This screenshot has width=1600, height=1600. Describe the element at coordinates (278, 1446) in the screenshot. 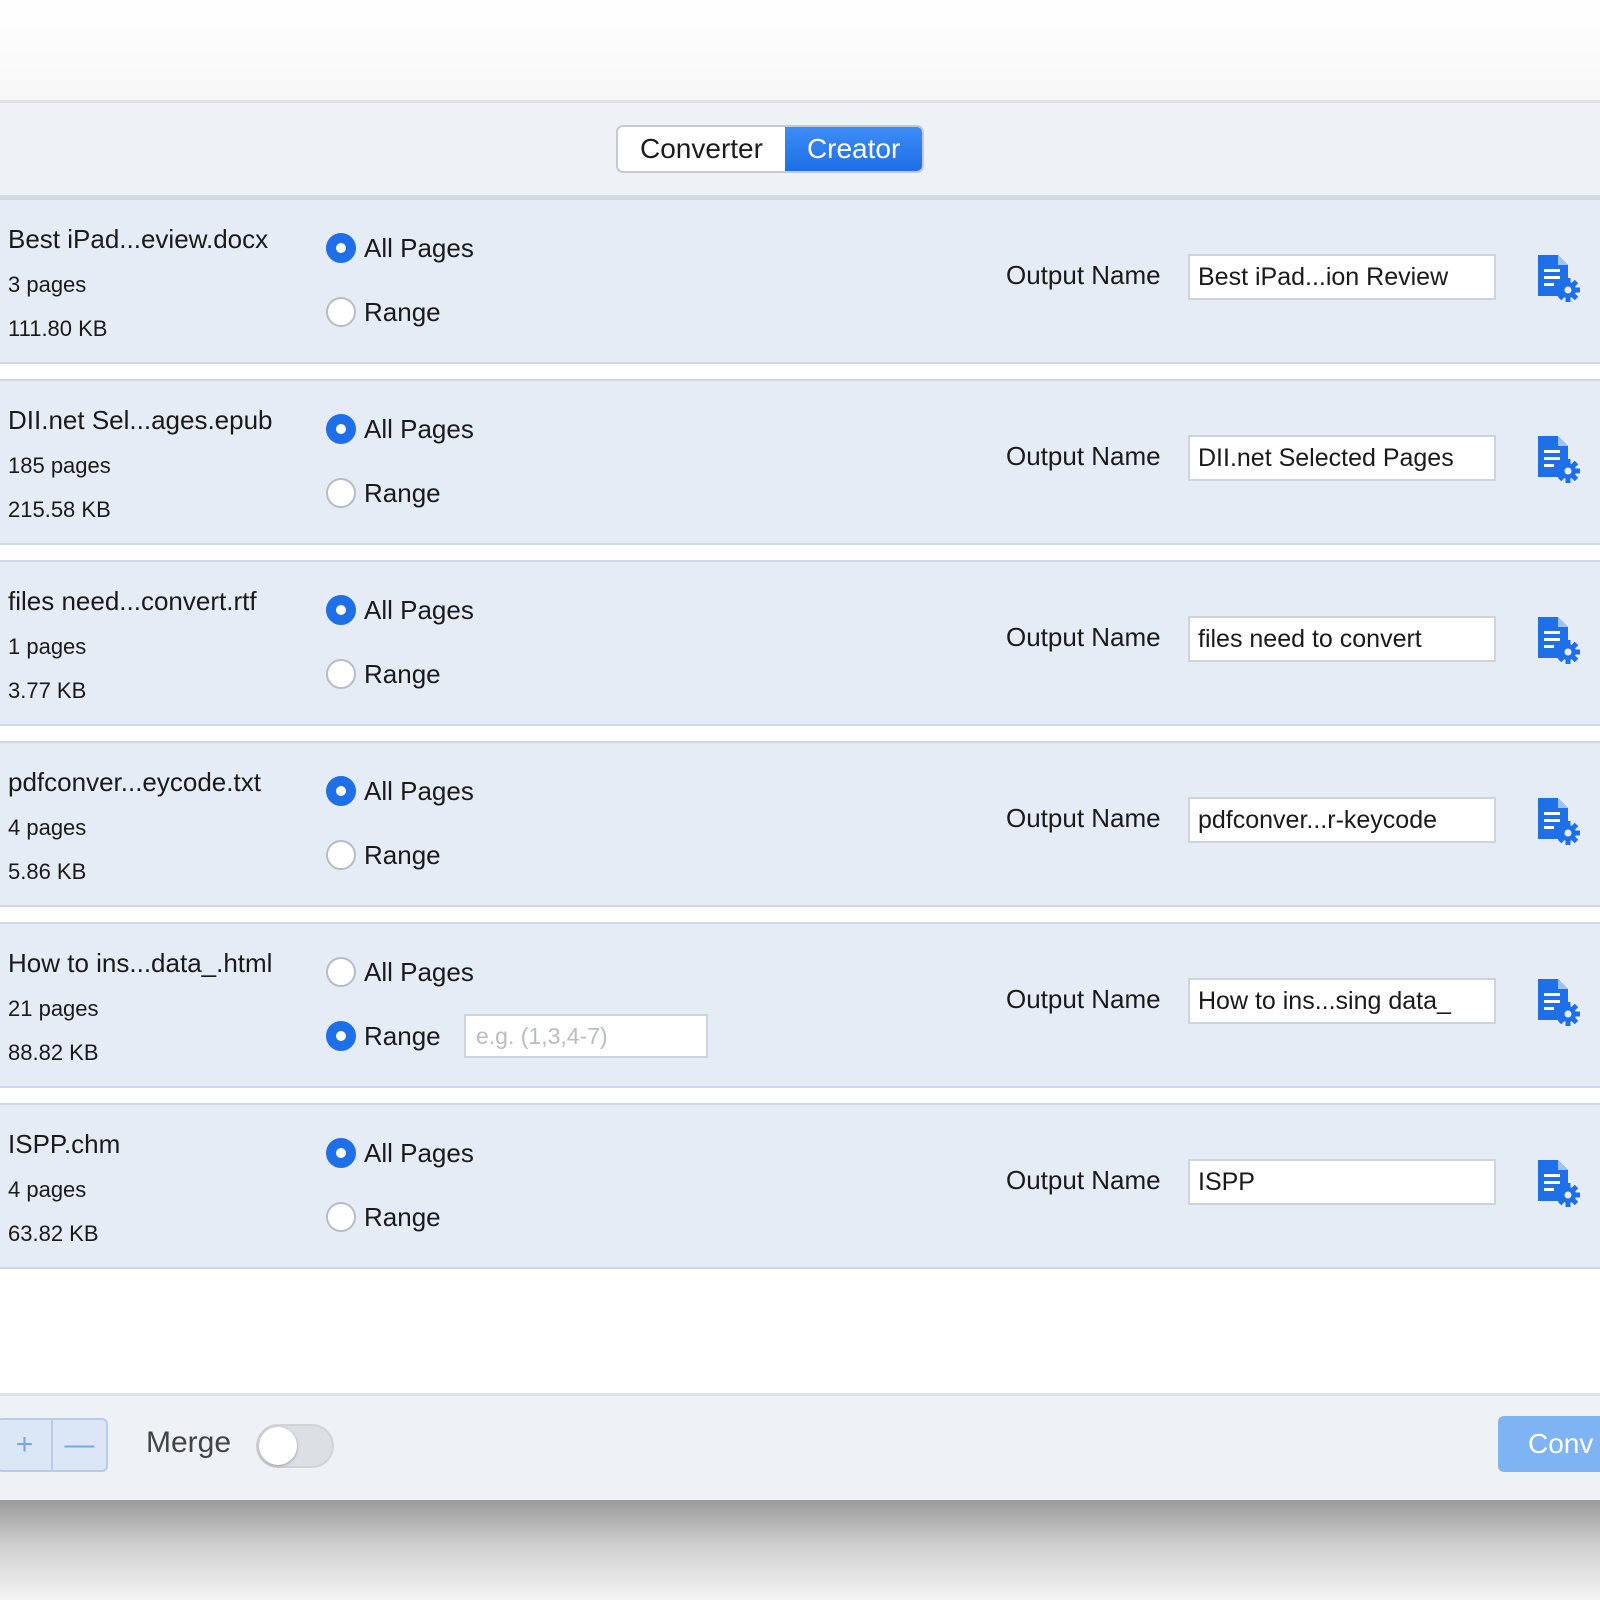

I see `merge-toggle-knob` at that location.